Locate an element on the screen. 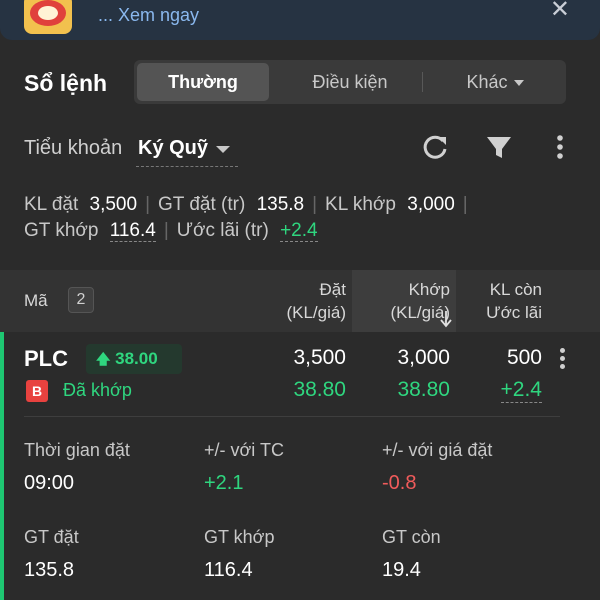  vs-tc-value: +2.1 is located at coordinates (224, 483).